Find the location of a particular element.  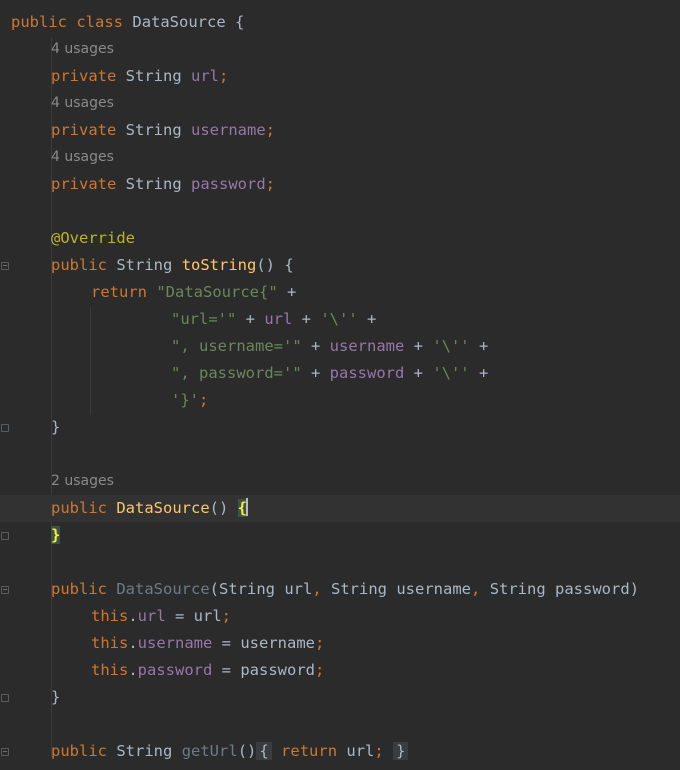

method-signature-rest: () { is located at coordinates (275, 265).